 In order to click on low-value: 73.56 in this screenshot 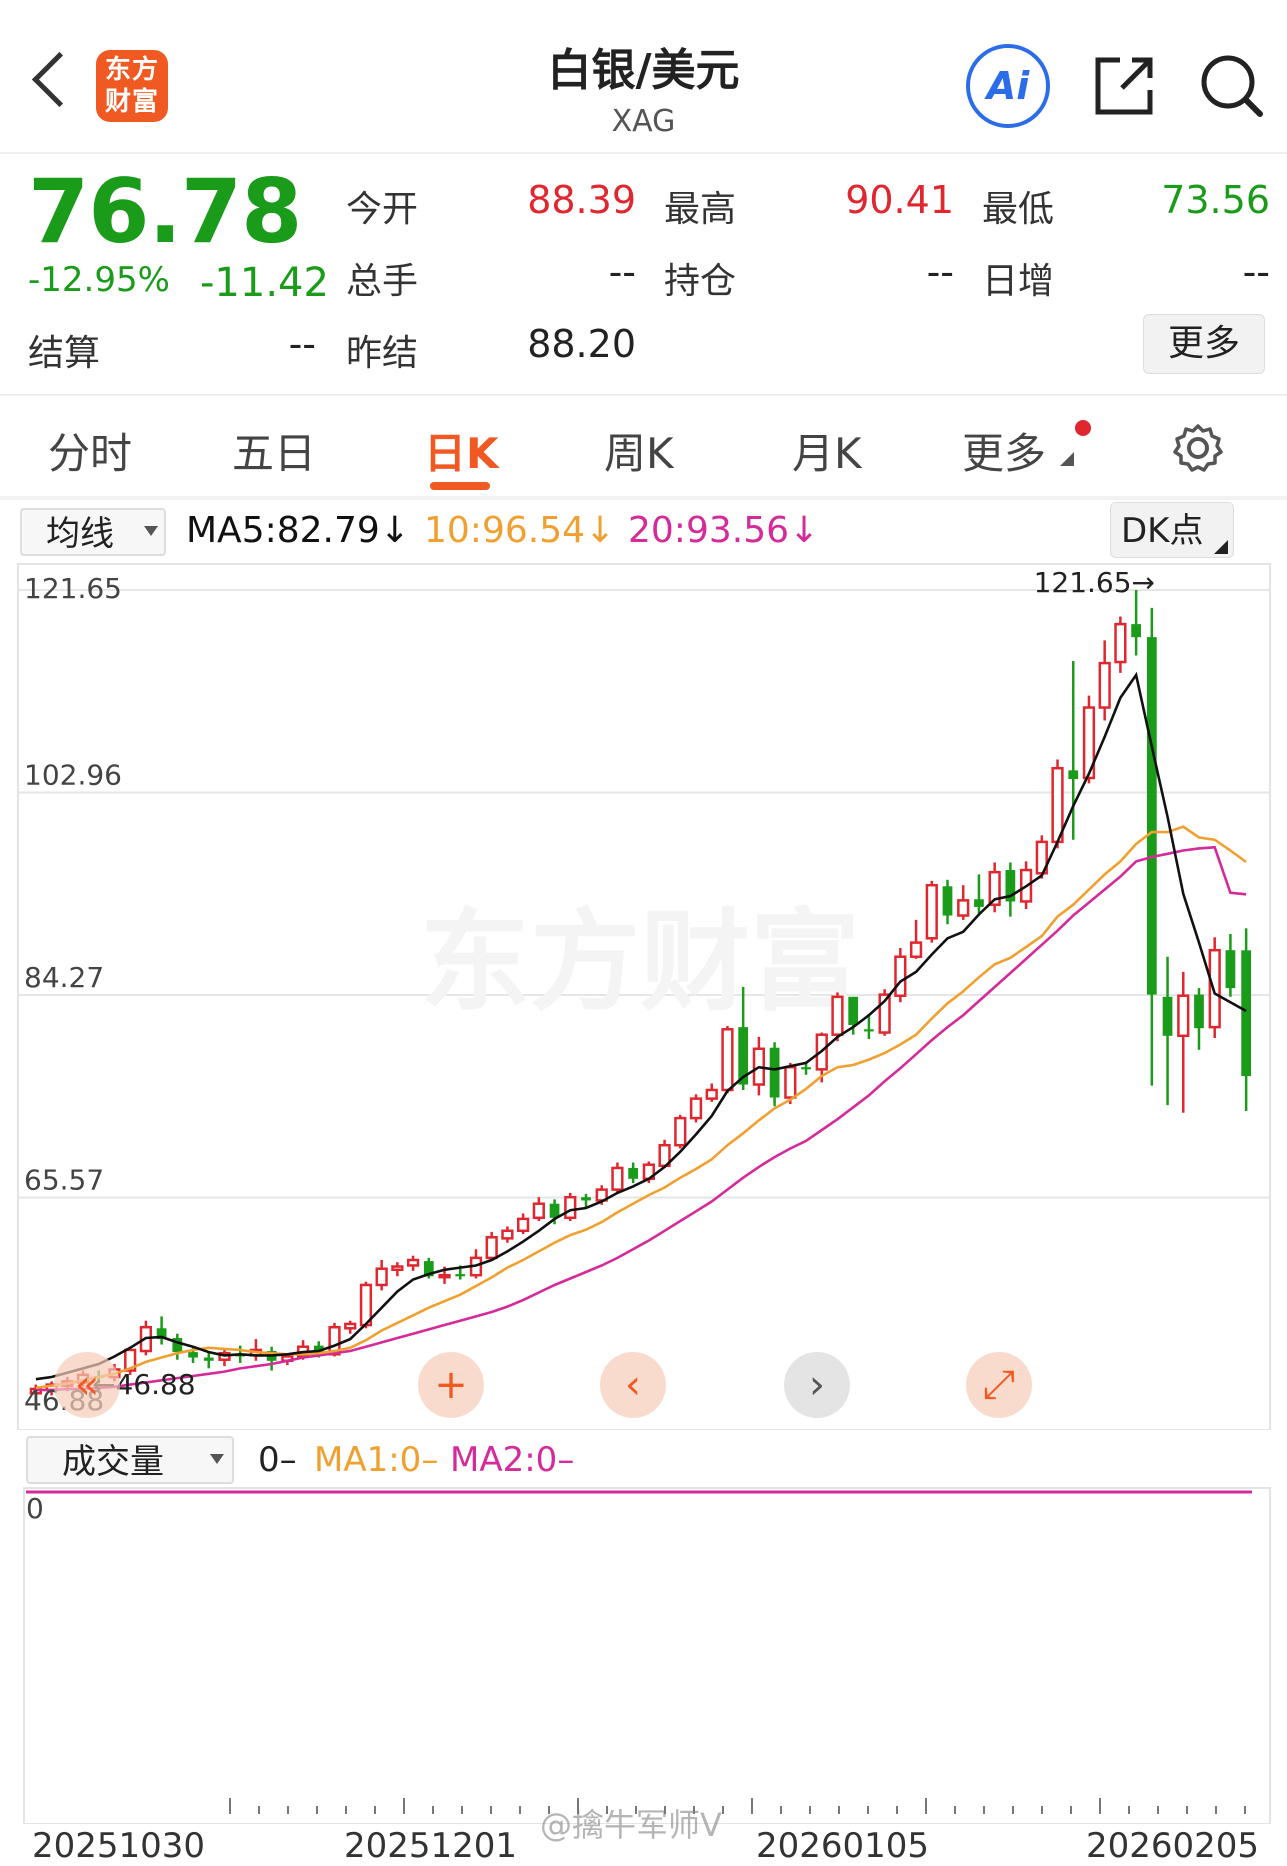, I will do `click(1215, 200)`.